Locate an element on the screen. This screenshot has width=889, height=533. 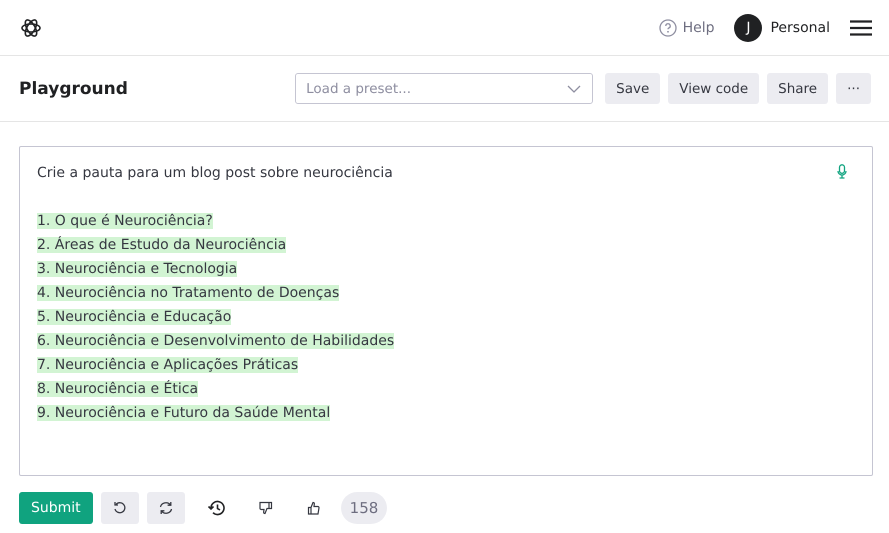
chevron-icon is located at coordinates (574, 89).